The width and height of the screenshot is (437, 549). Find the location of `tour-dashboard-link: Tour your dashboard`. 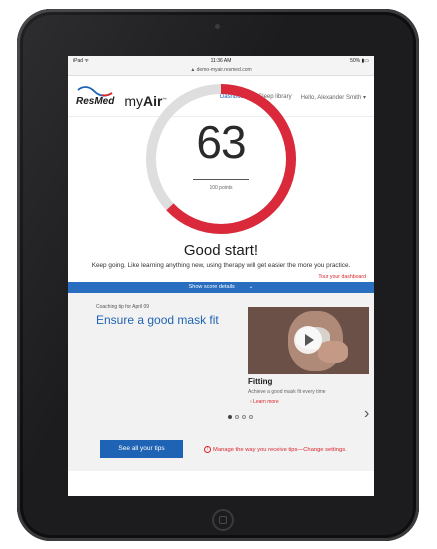

tour-dashboard-link: Tour your dashboard is located at coordinates (221, 277).